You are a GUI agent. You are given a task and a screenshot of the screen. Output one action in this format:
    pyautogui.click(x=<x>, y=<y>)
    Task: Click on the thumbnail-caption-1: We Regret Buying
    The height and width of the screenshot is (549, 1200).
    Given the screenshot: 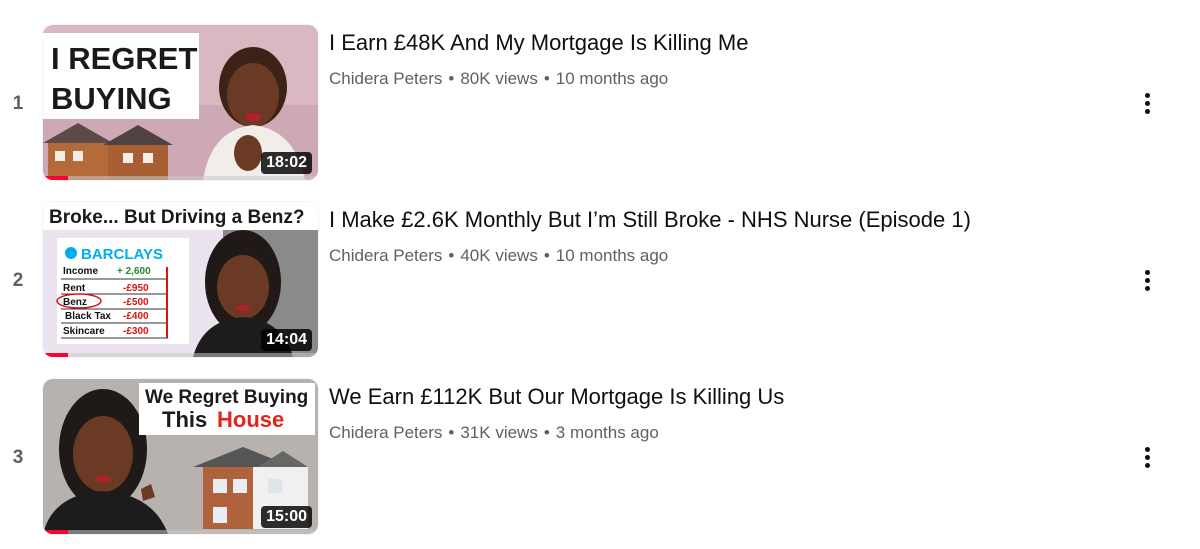 What is the action you would take?
    pyautogui.click(x=226, y=397)
    